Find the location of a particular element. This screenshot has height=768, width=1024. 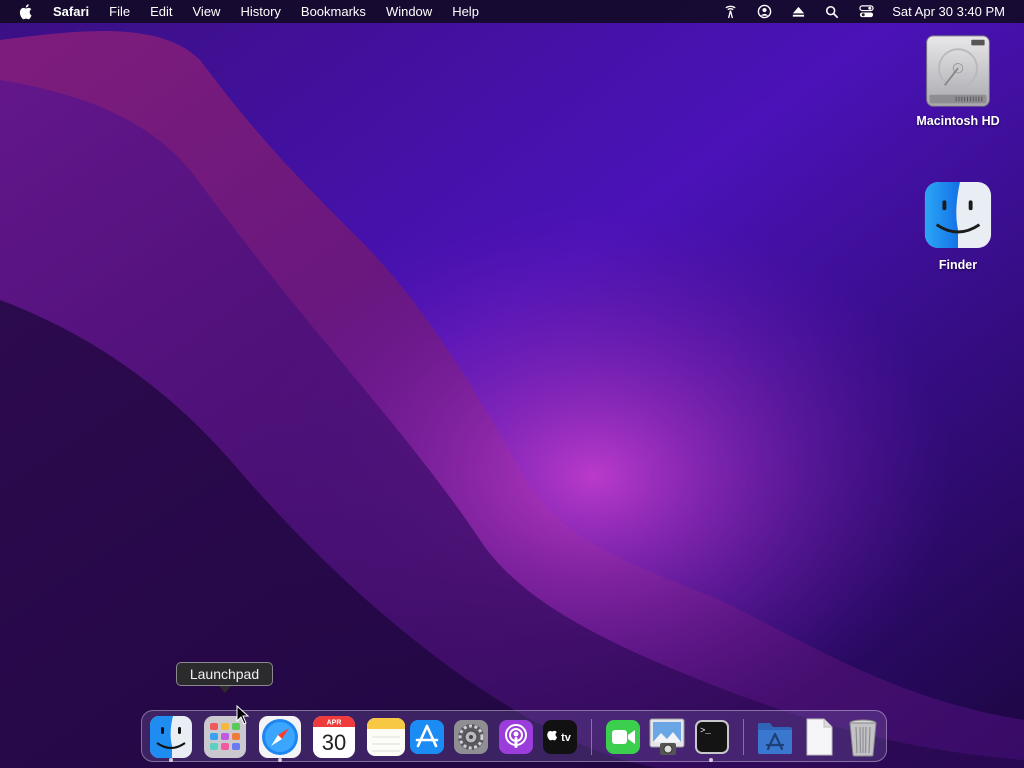

desktop-icon-label: Macintosh HD is located at coordinates (958, 121).